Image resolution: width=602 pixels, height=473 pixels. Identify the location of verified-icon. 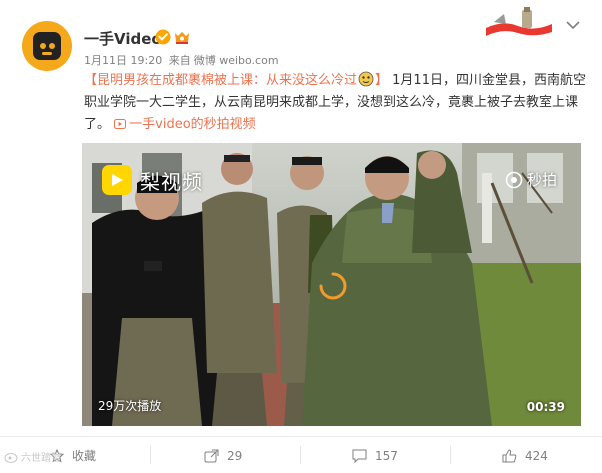
(163, 37).